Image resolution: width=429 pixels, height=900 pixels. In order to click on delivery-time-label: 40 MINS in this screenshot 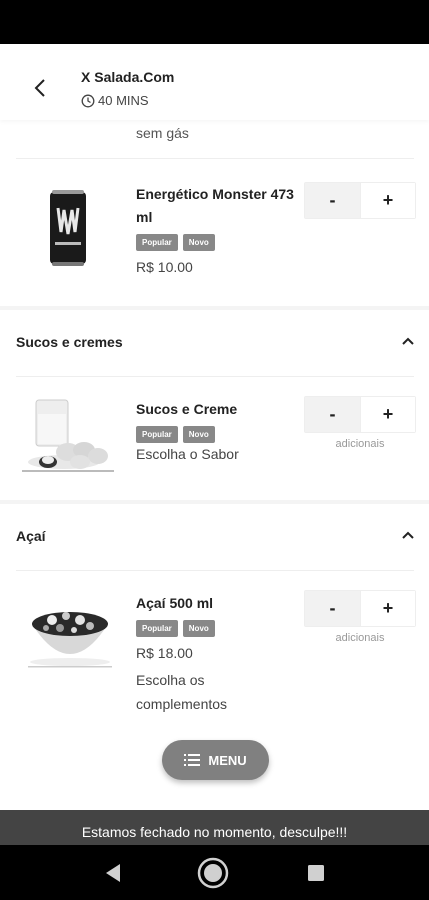, I will do `click(123, 100)`.